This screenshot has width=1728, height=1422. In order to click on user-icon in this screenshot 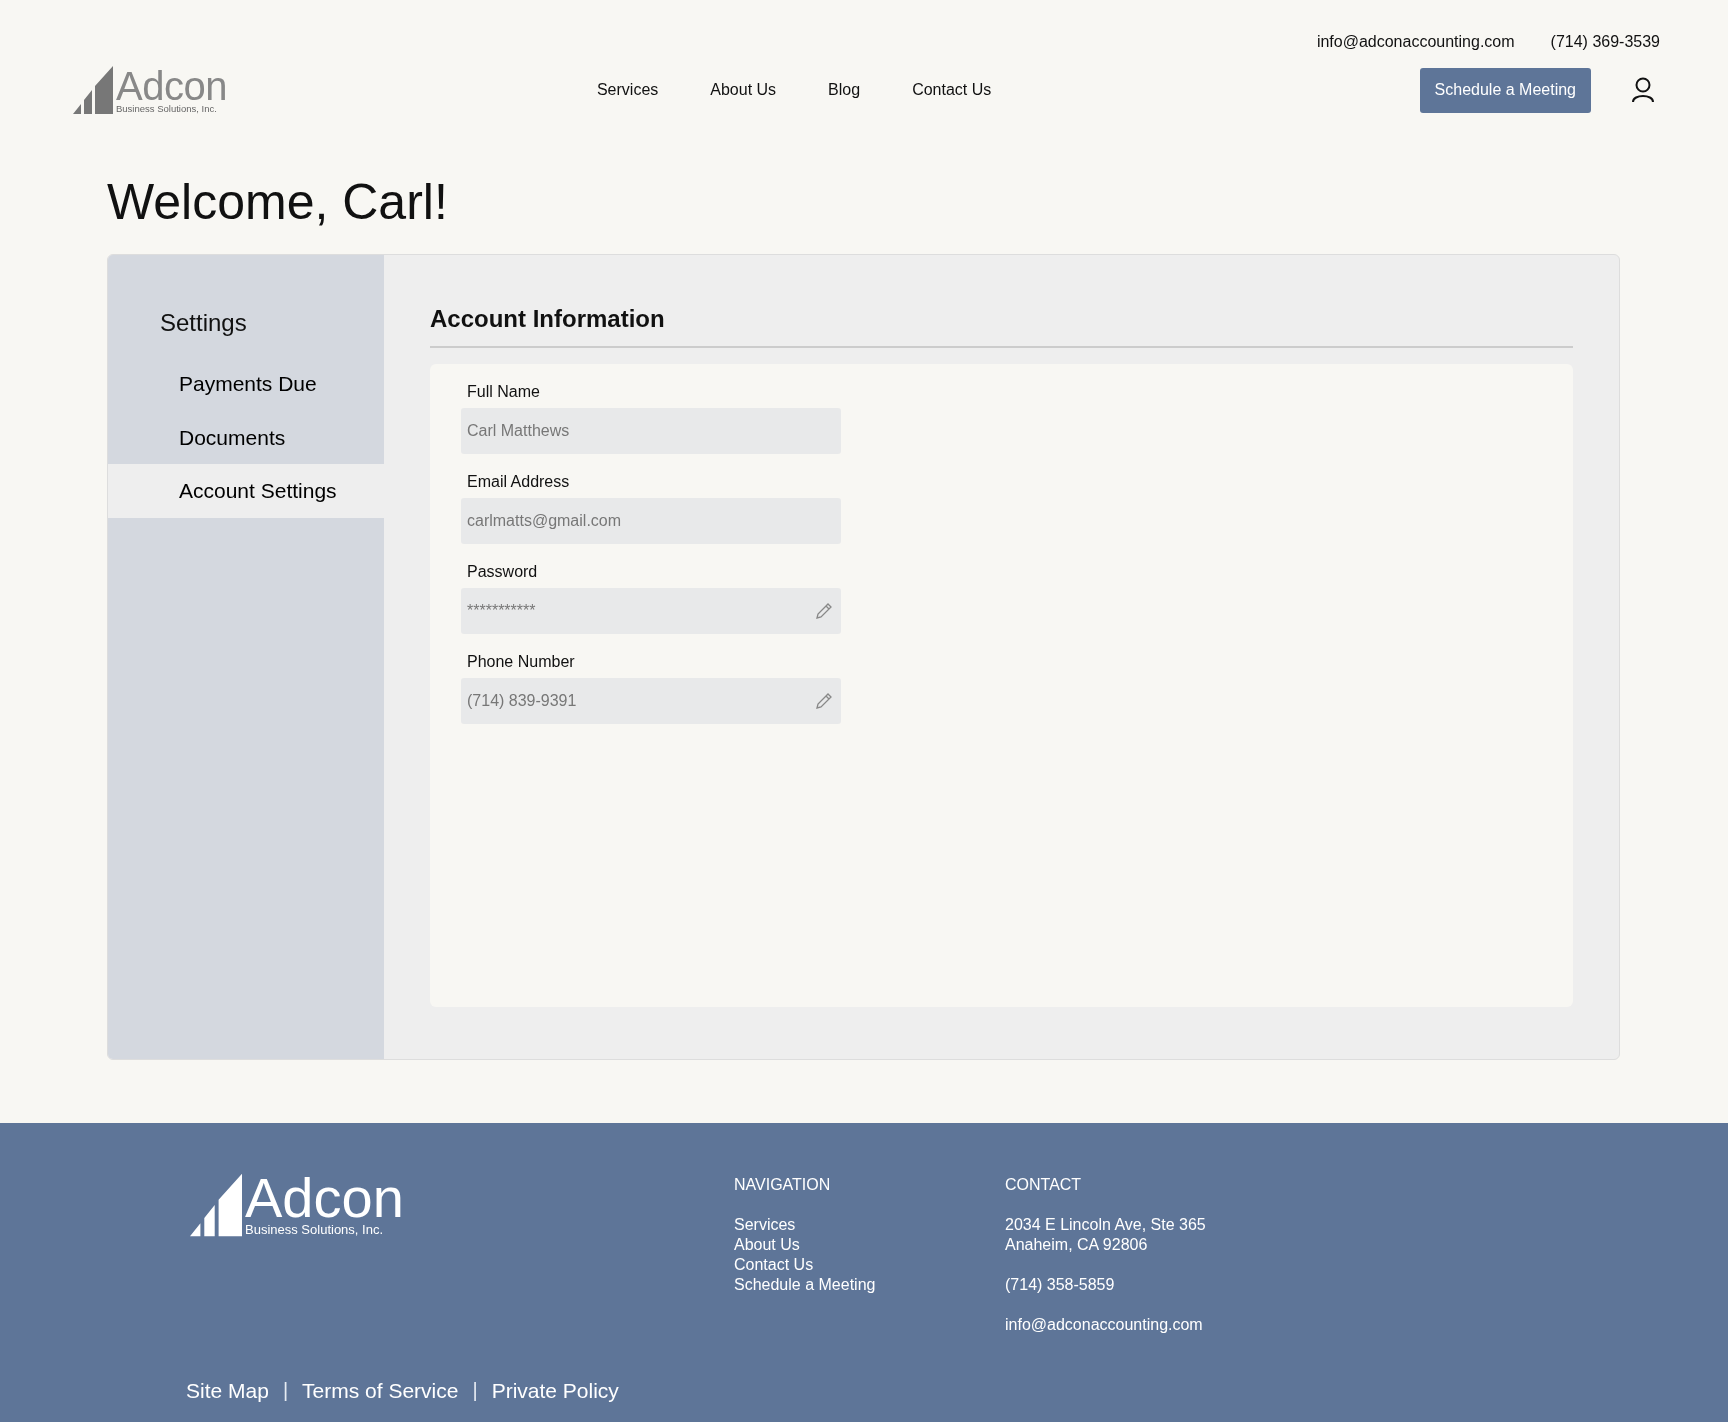, I will do `click(1643, 90)`.